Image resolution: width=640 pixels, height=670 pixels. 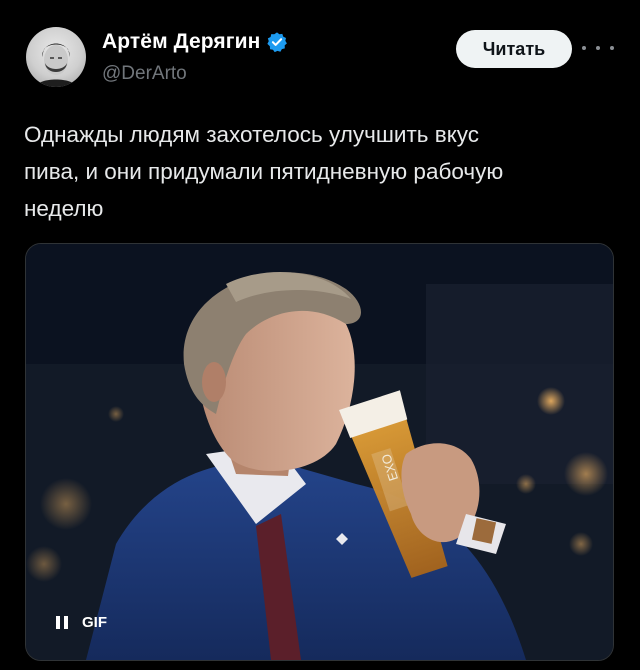 What do you see at coordinates (277, 42) in the screenshot?
I see `verified-badge-icon` at bounding box center [277, 42].